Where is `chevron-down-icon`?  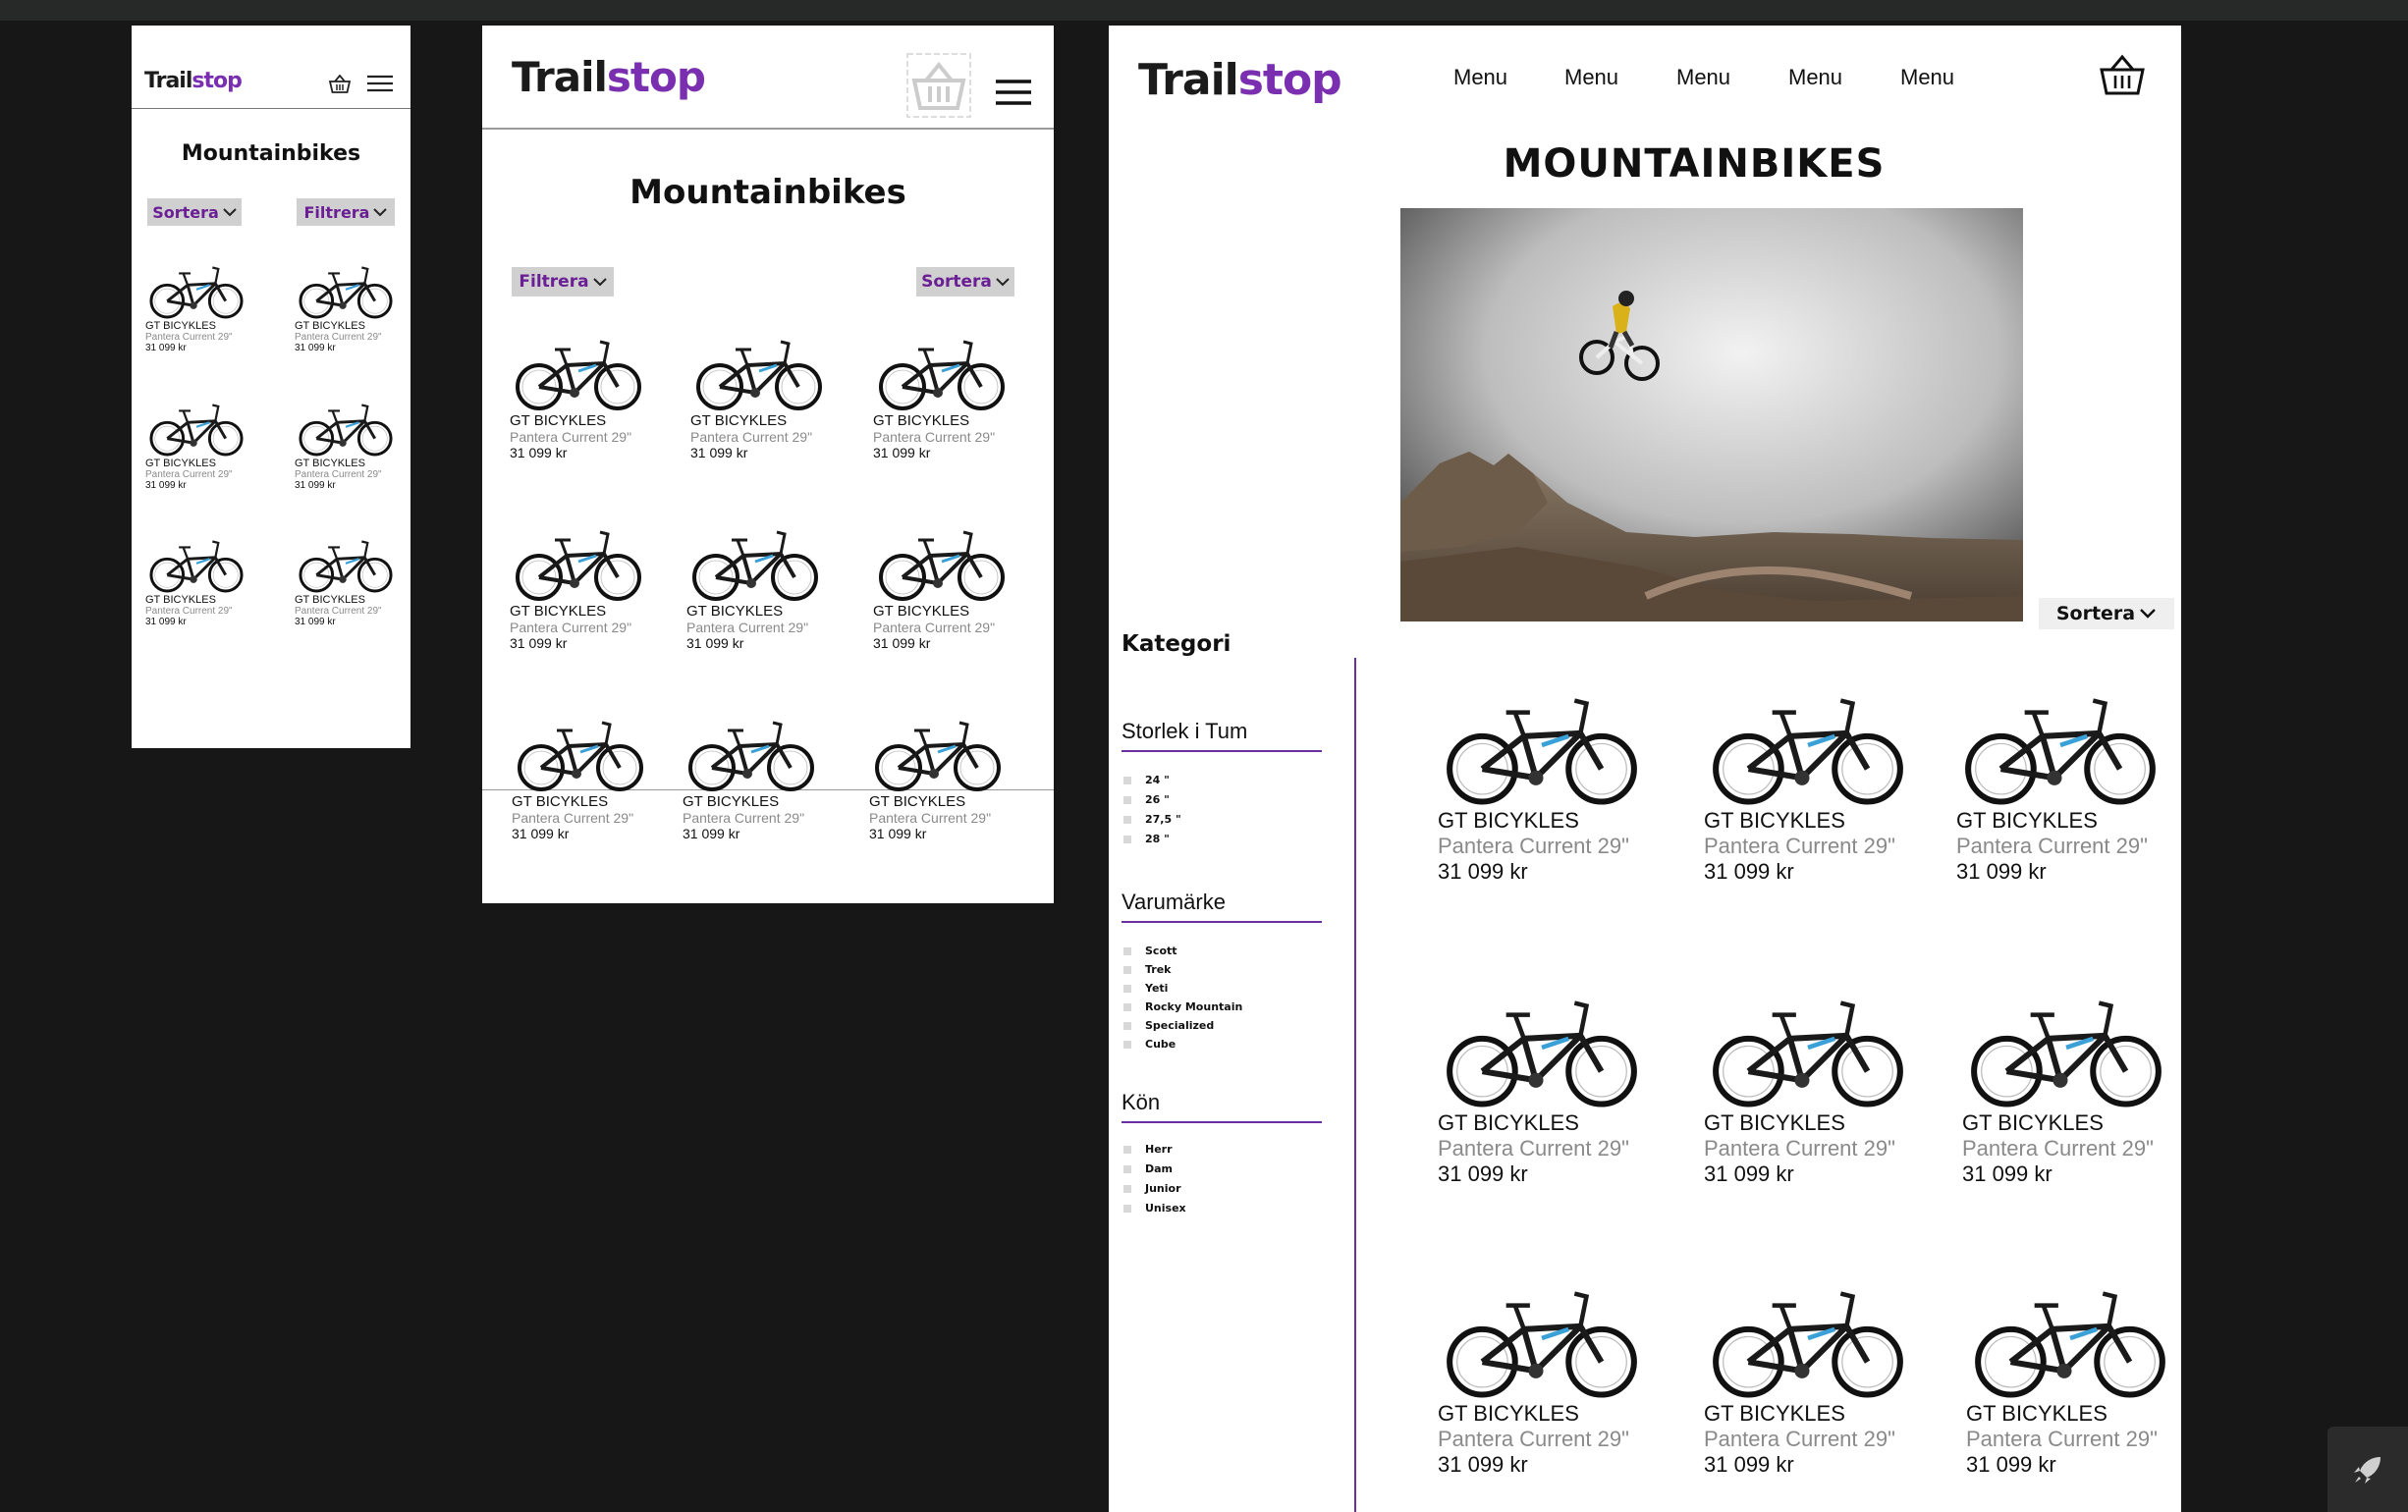 chevron-down-icon is located at coordinates (2148, 614).